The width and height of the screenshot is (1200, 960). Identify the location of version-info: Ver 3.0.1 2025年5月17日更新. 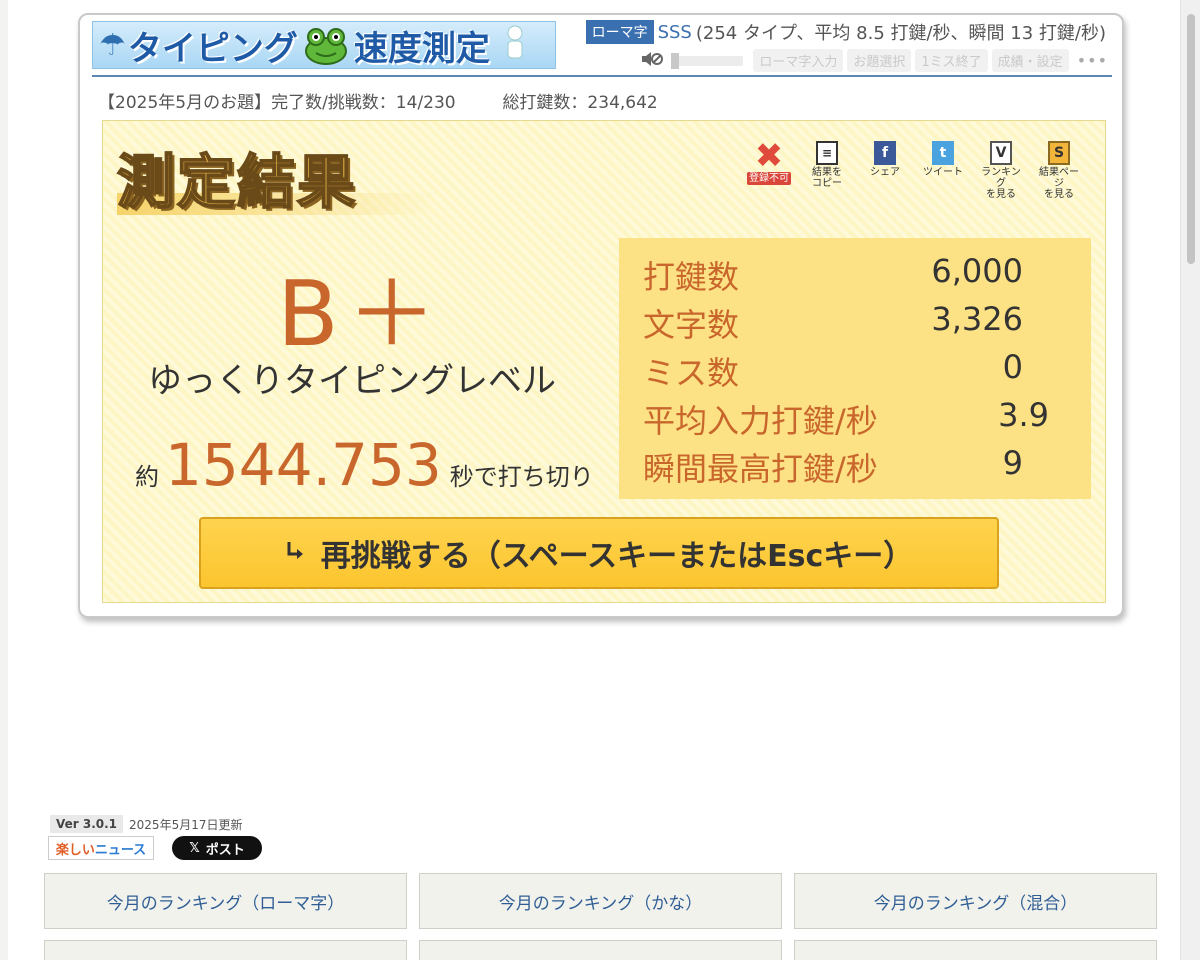
(146, 824).